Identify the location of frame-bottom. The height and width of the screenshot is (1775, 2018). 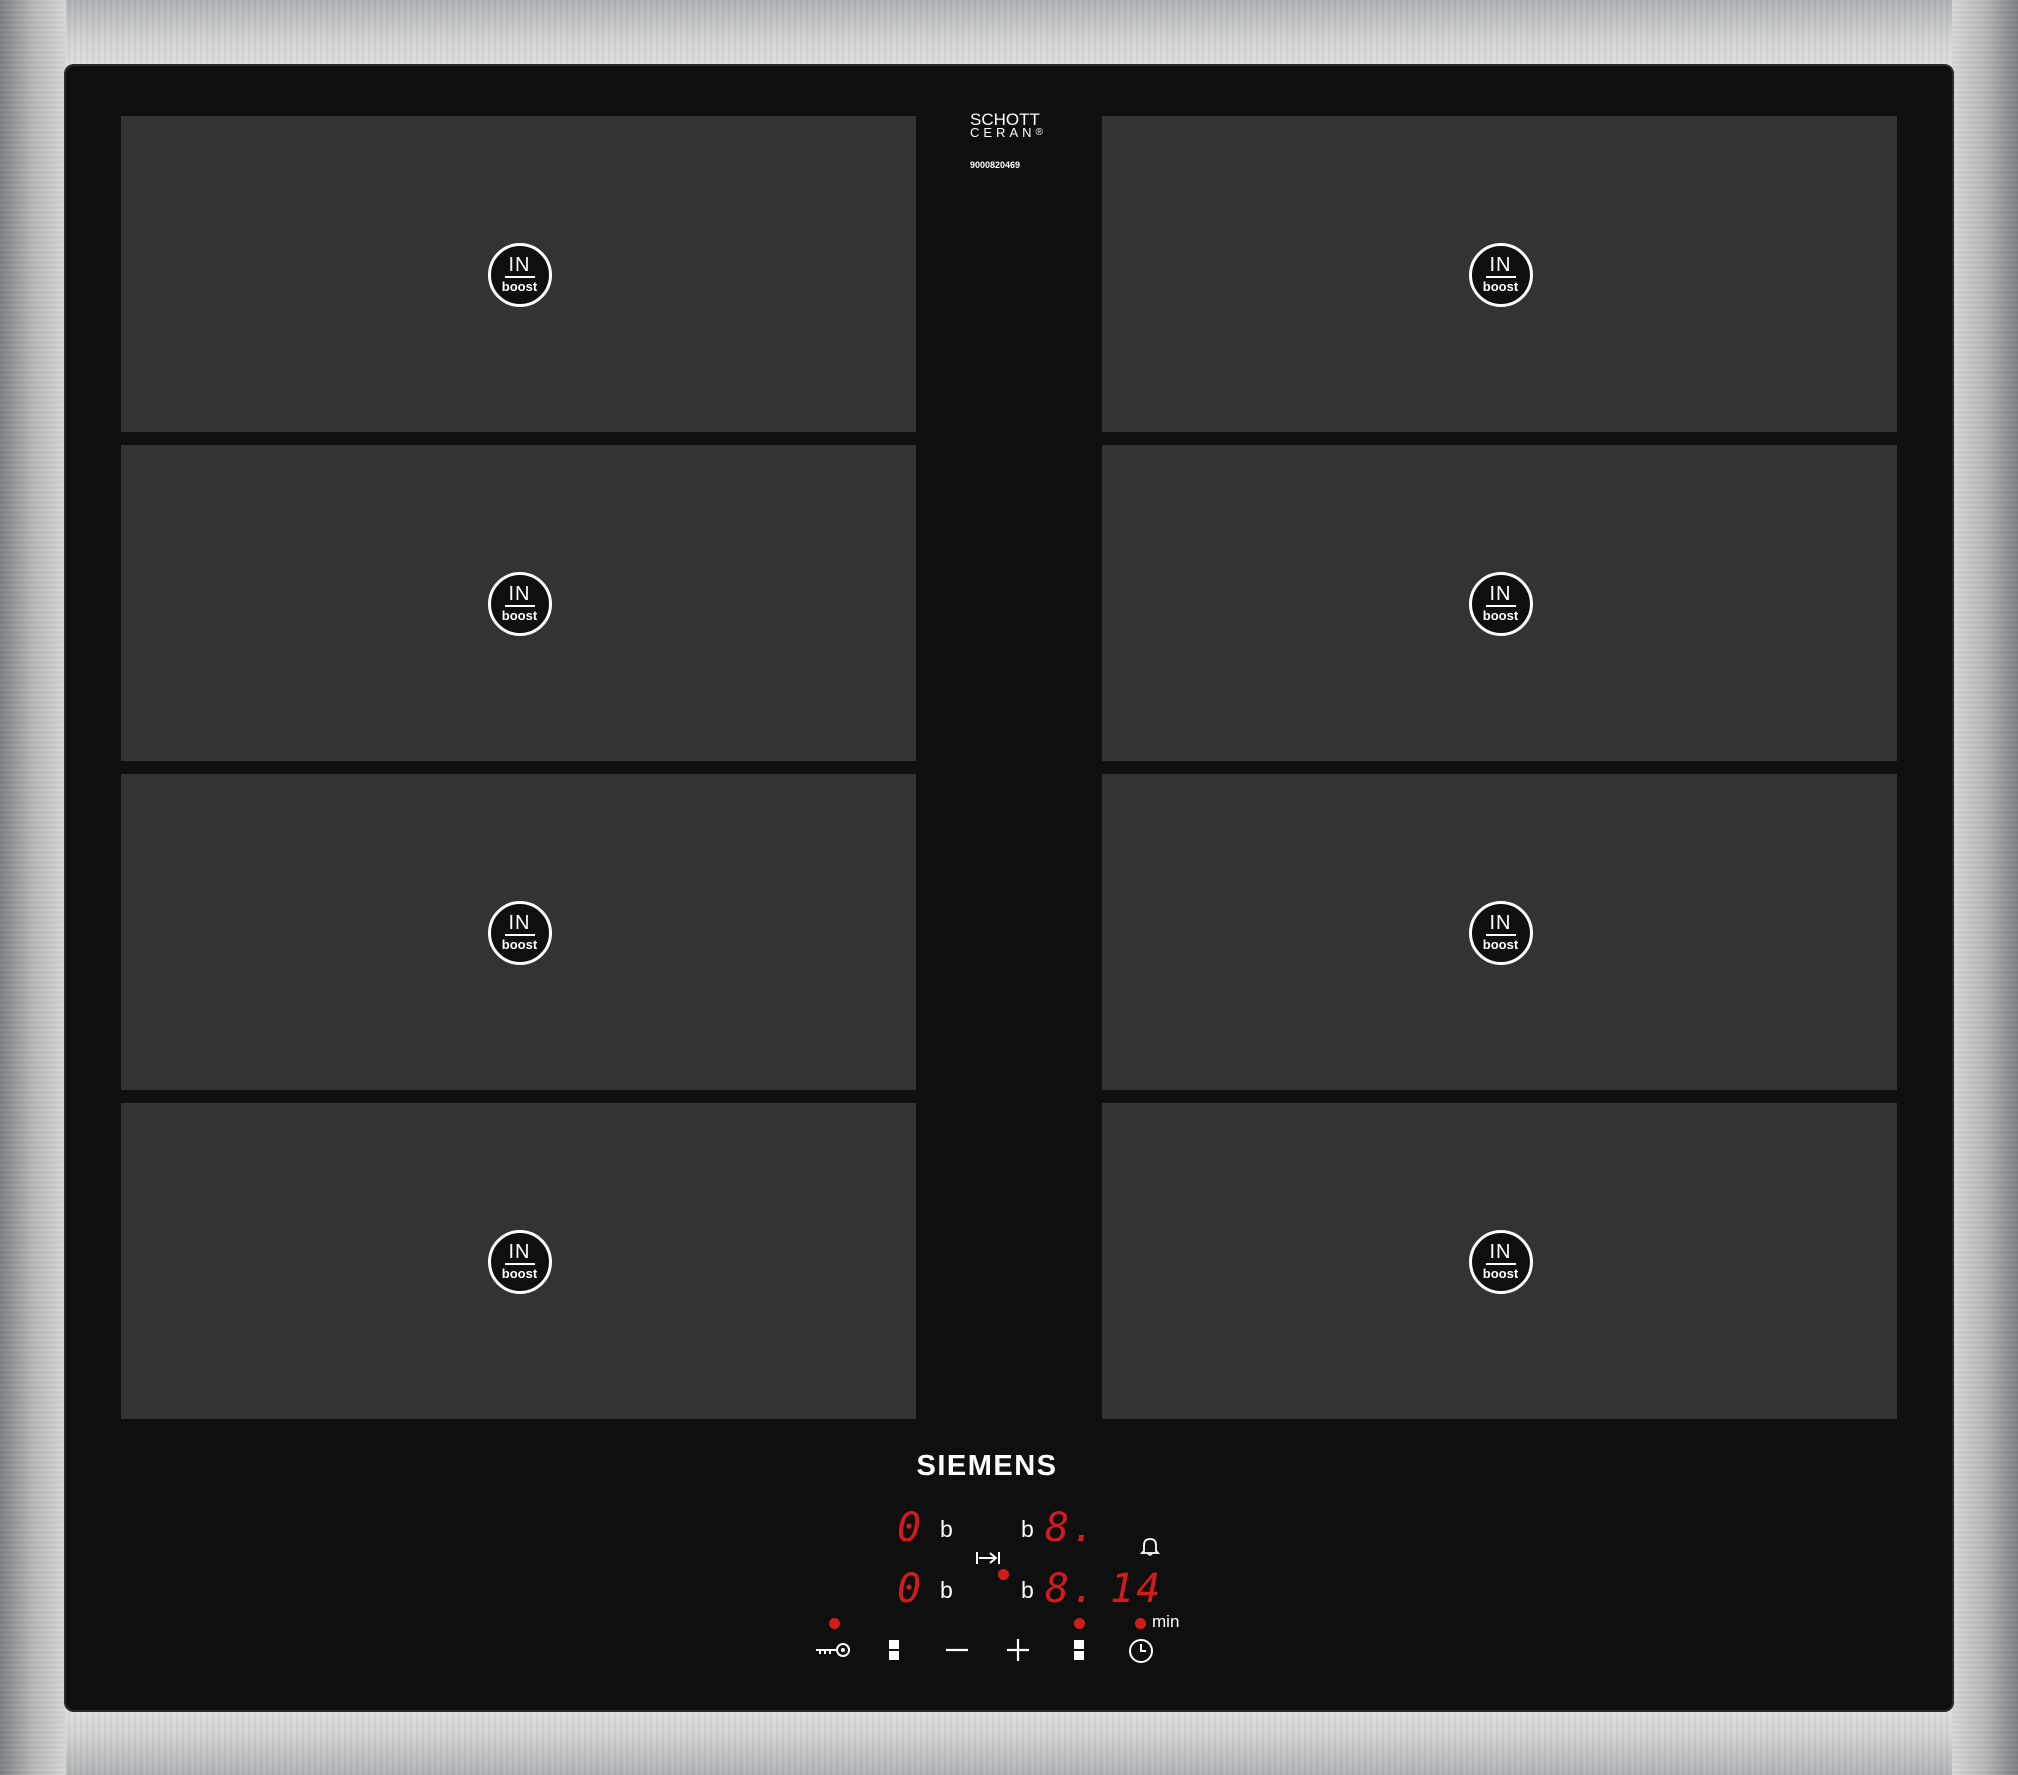
(1009, 1742).